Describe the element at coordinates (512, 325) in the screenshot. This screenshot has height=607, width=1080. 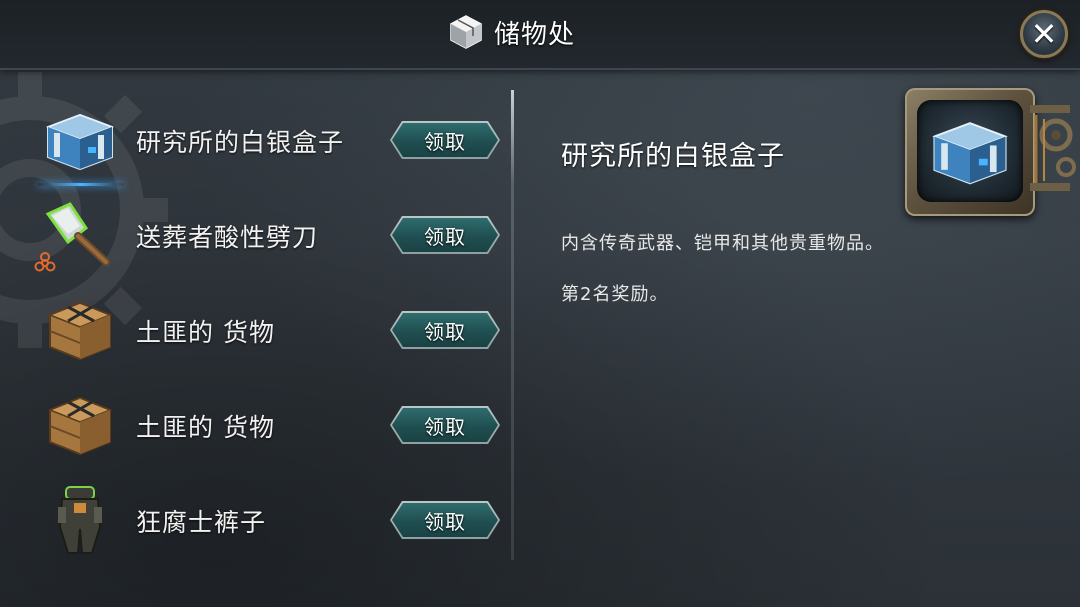
I see `panel-divider` at that location.